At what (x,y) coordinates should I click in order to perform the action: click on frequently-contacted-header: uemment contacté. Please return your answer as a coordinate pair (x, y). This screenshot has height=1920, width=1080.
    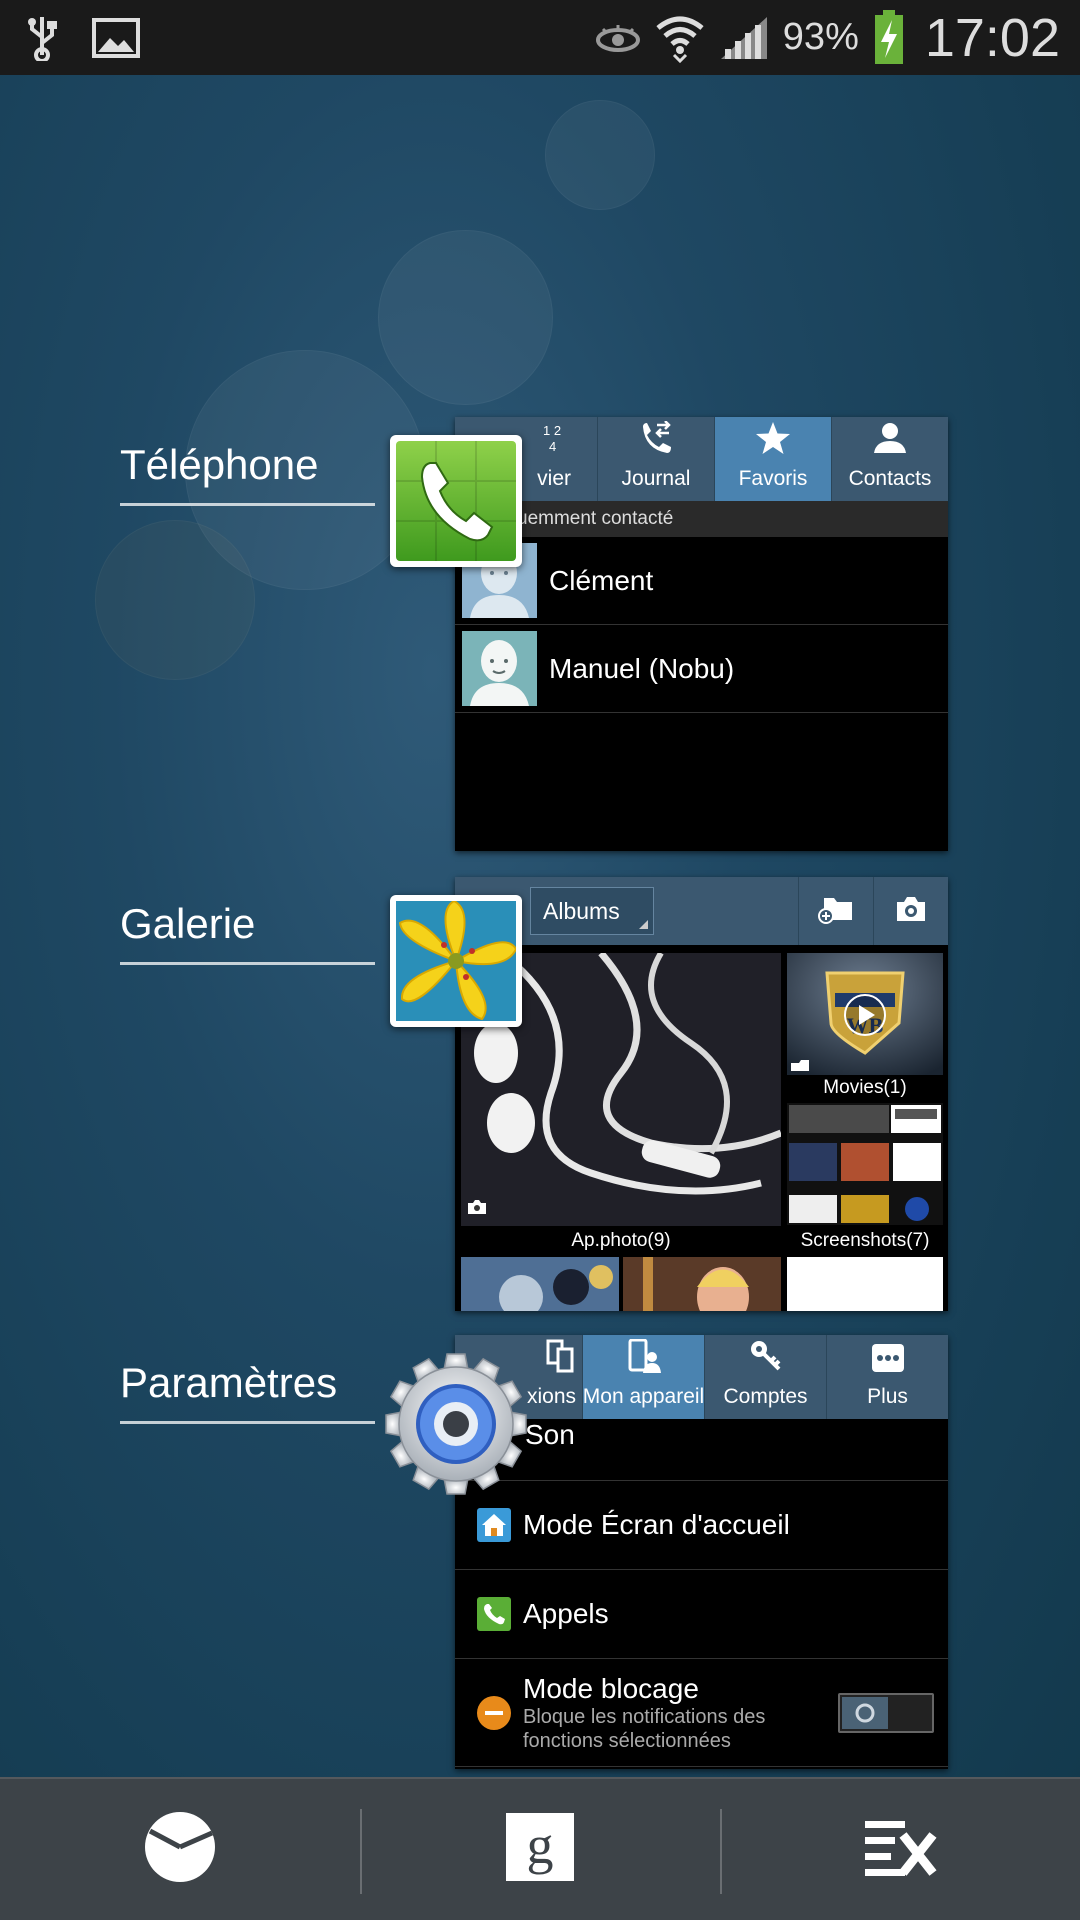
    Looking at the image, I should click on (701, 519).